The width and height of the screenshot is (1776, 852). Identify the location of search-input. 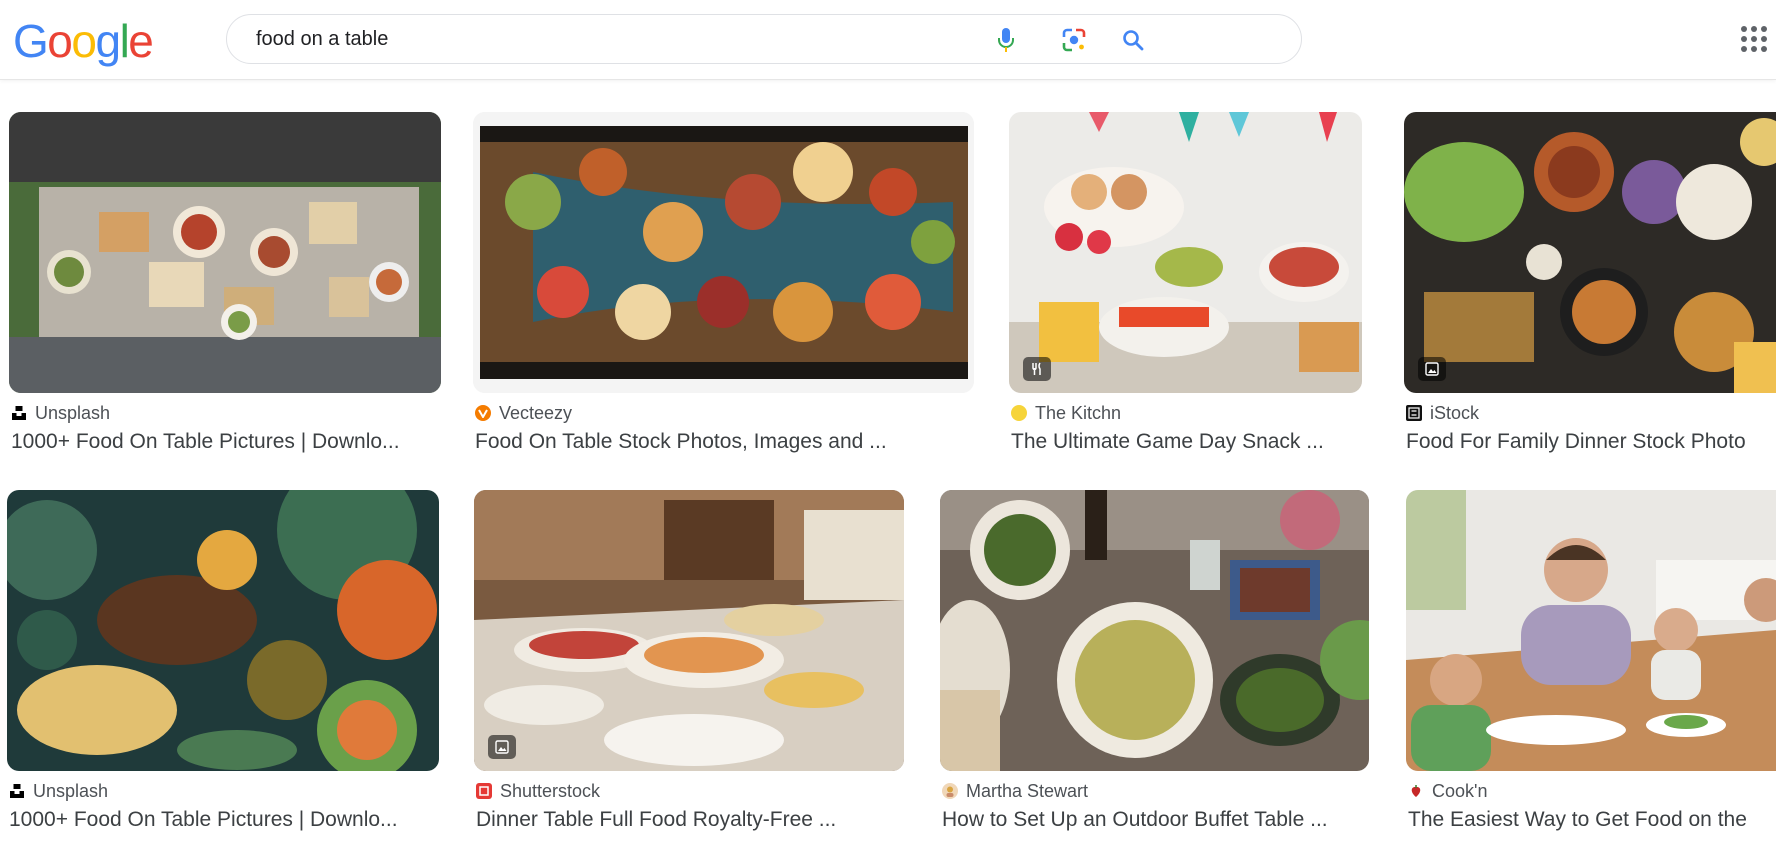
(666, 39).